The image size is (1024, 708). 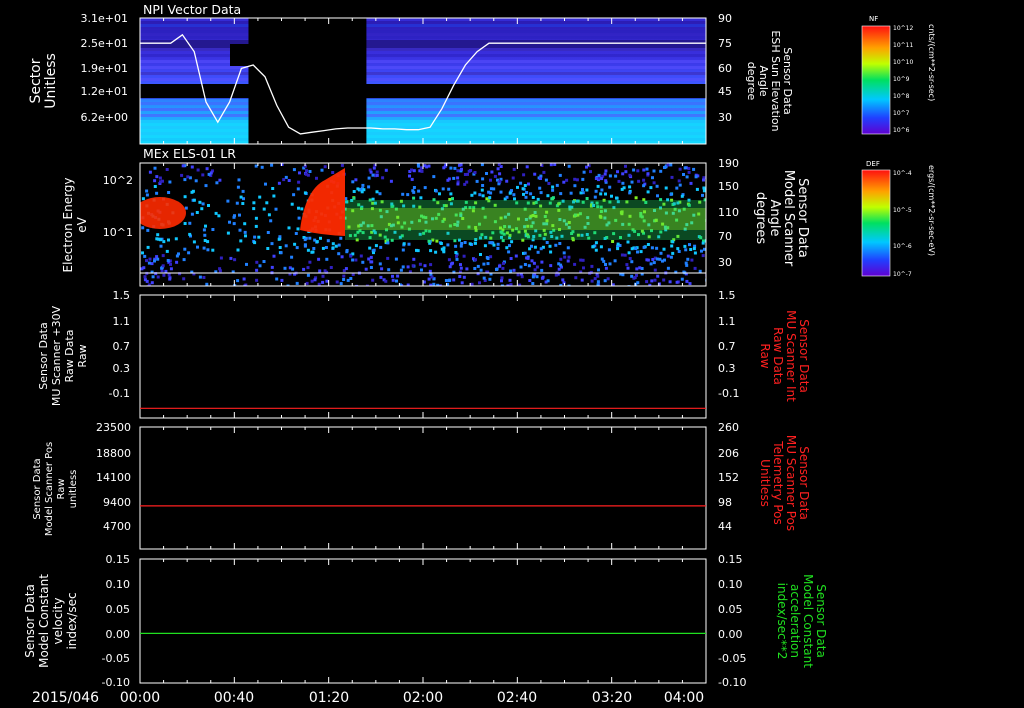 I want to click on panel1-top-band, so click(x=423, y=44).